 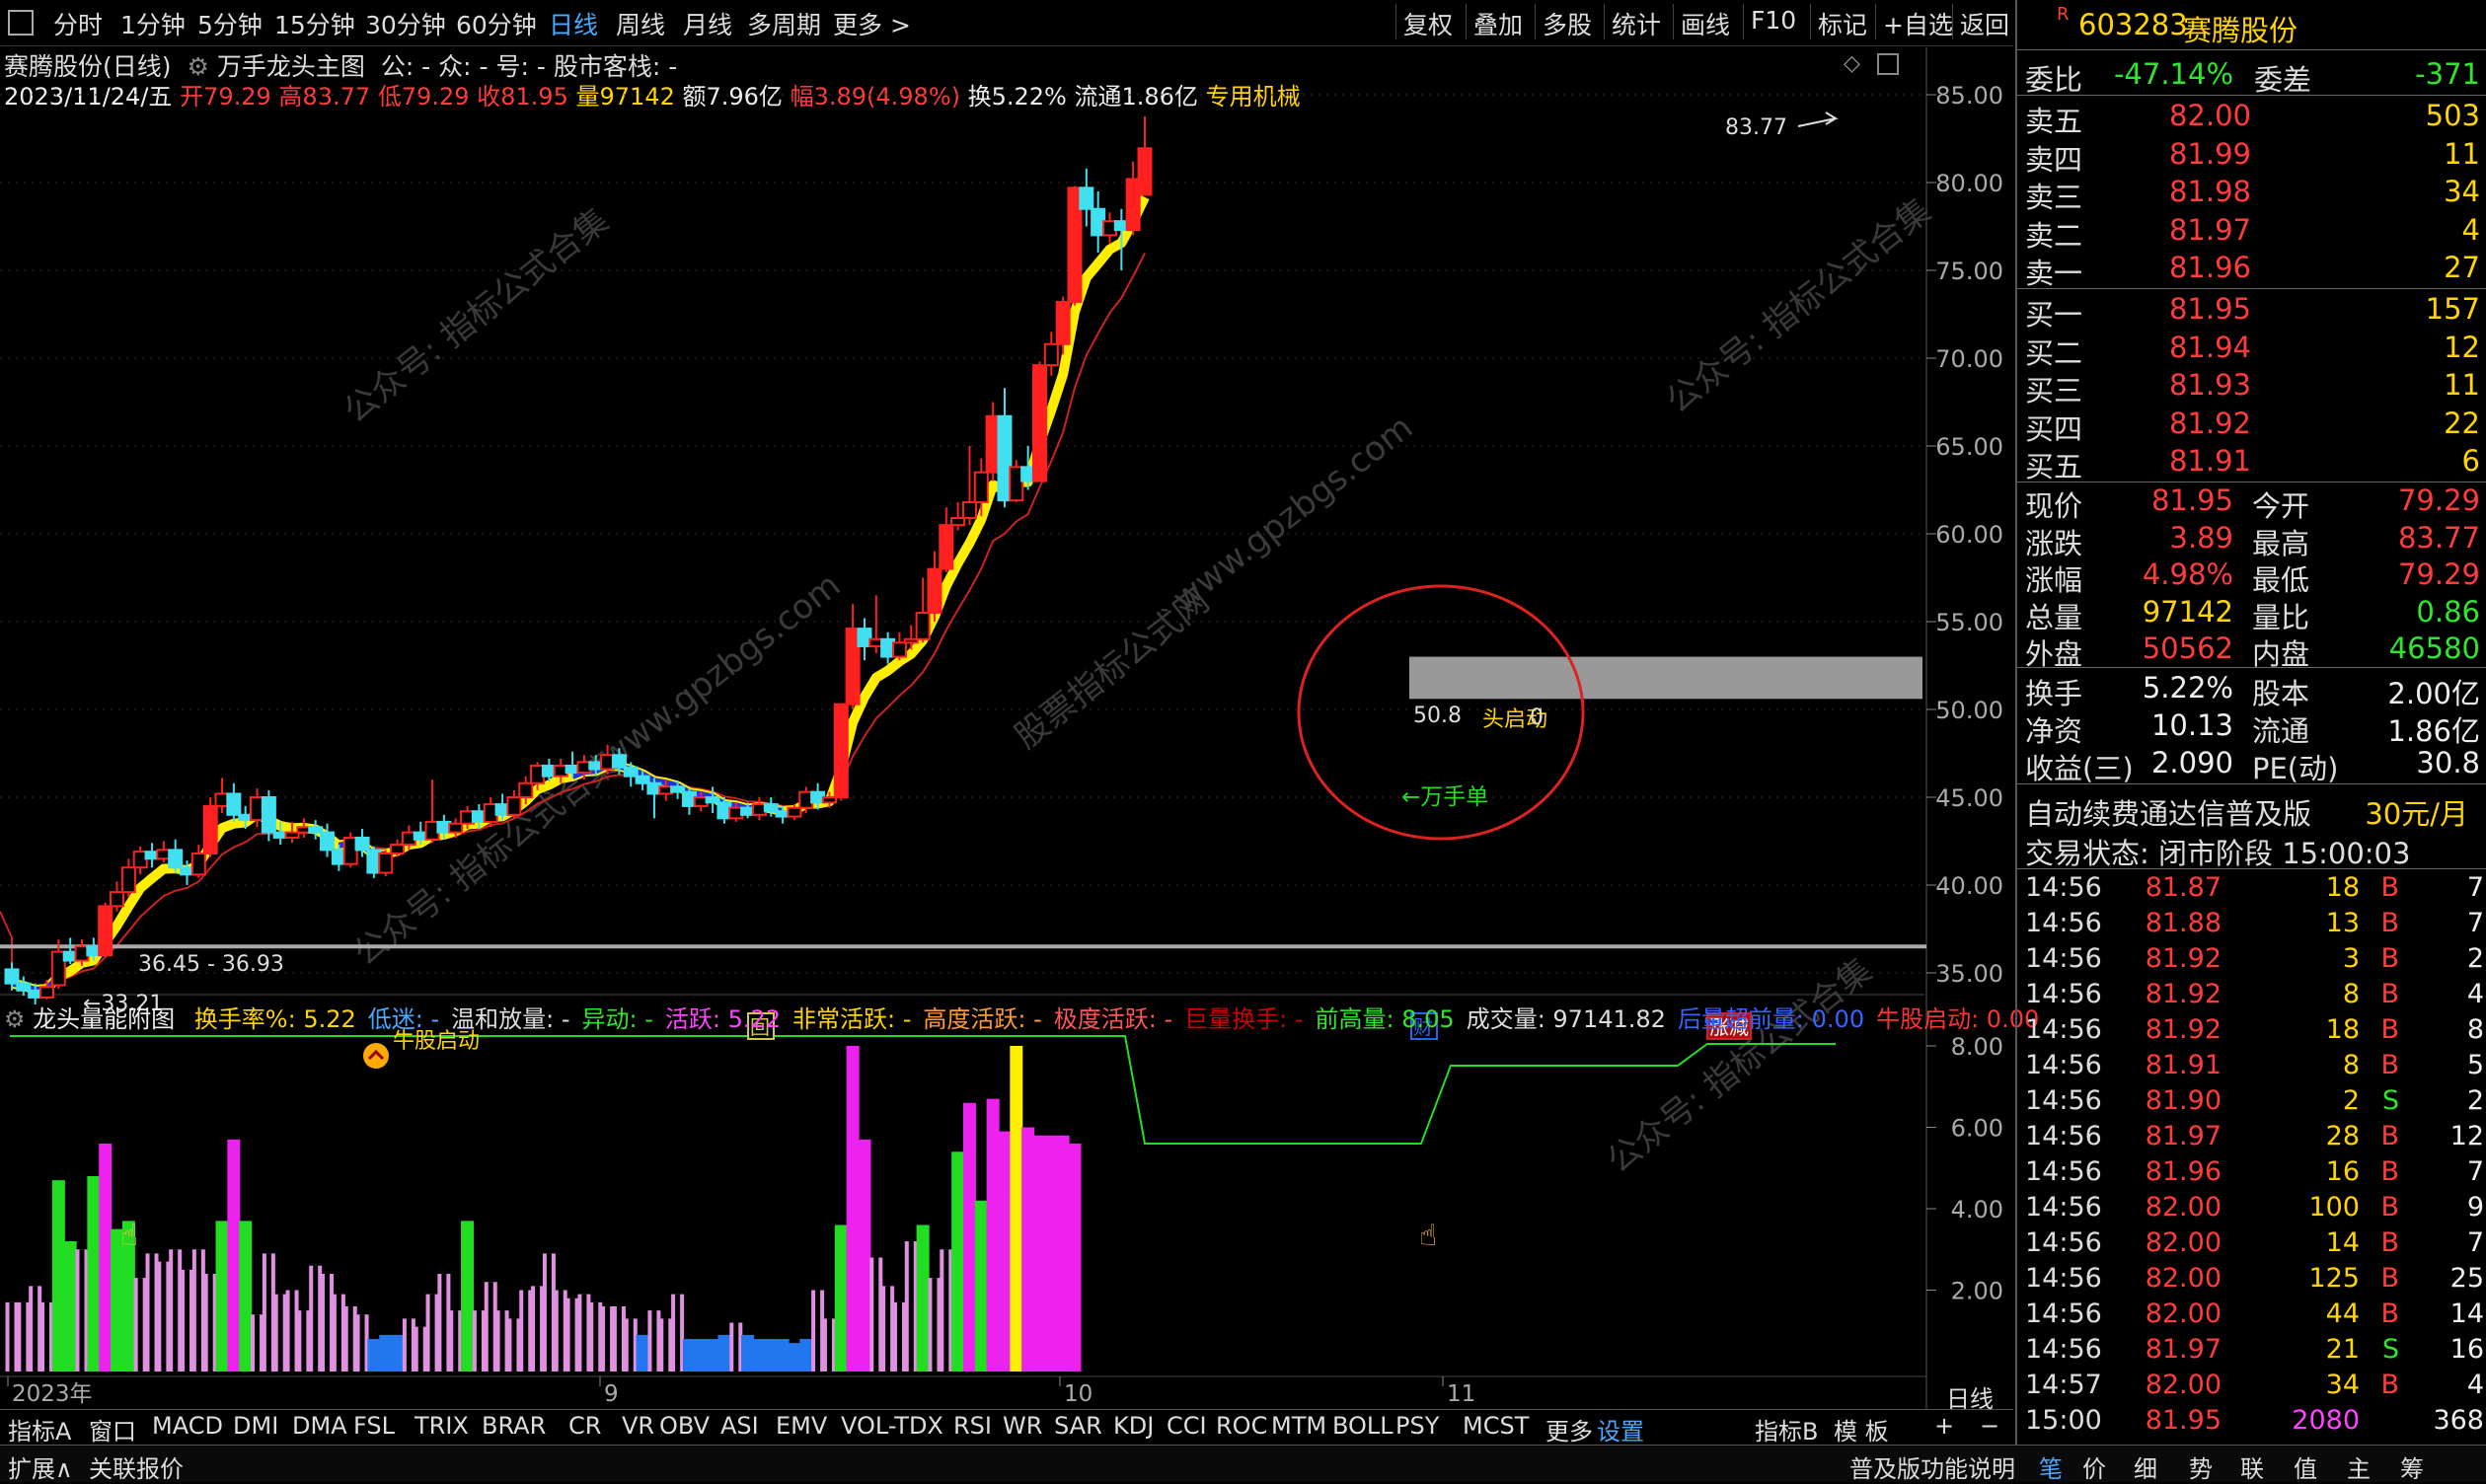 I want to click on indicator-tab: ASI, so click(x=739, y=1426).